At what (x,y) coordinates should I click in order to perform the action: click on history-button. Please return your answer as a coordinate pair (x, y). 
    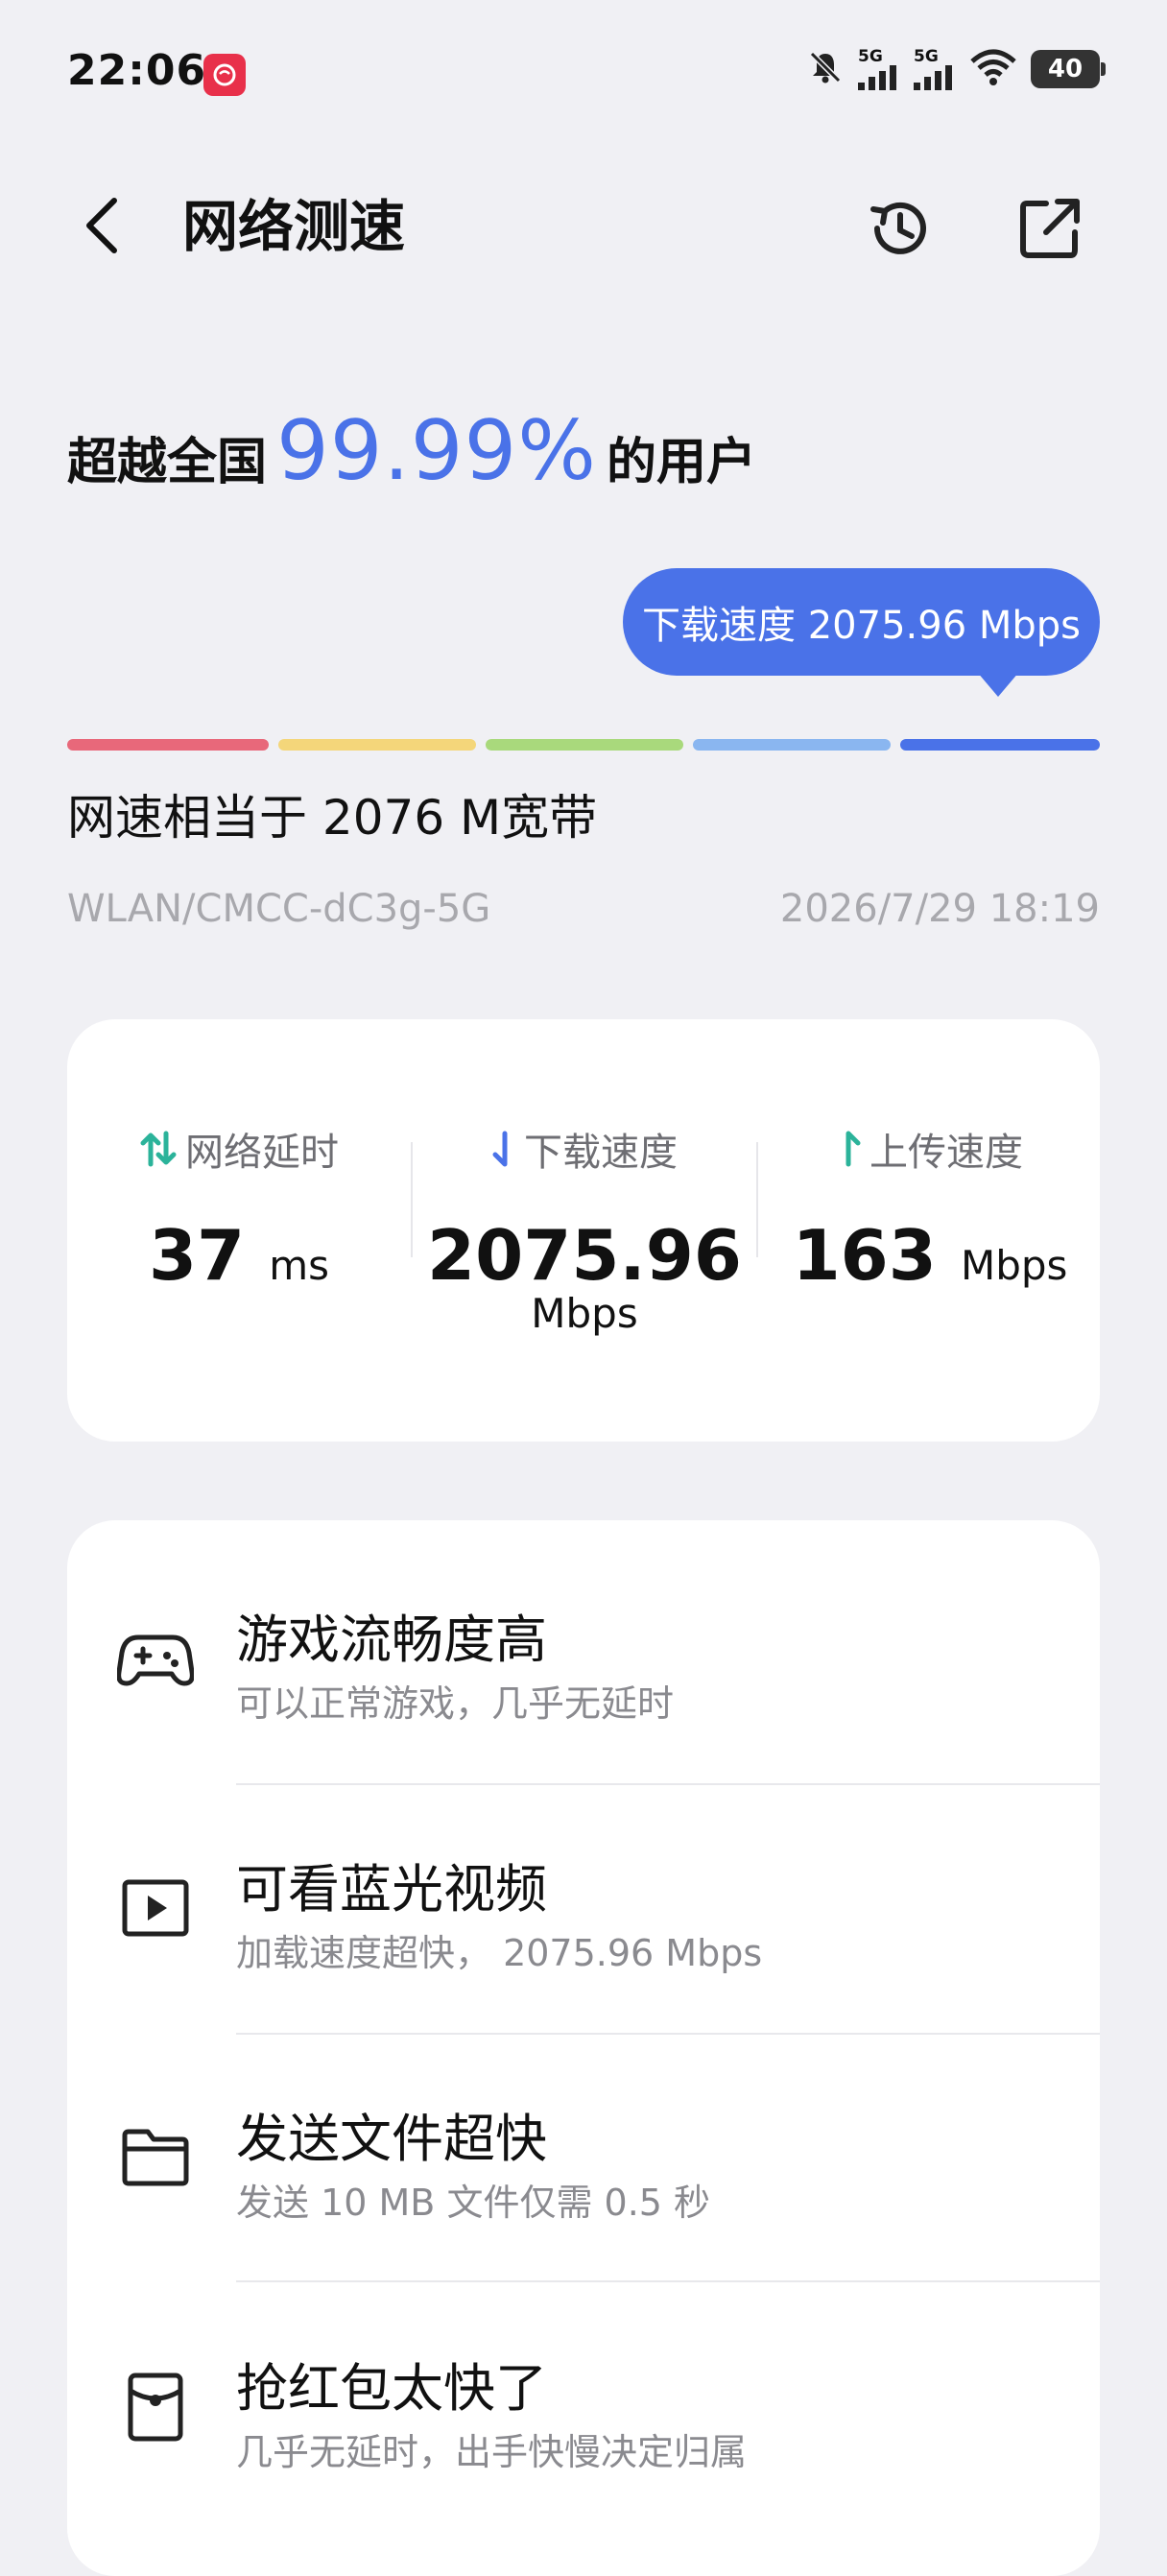
    Looking at the image, I should click on (900, 228).